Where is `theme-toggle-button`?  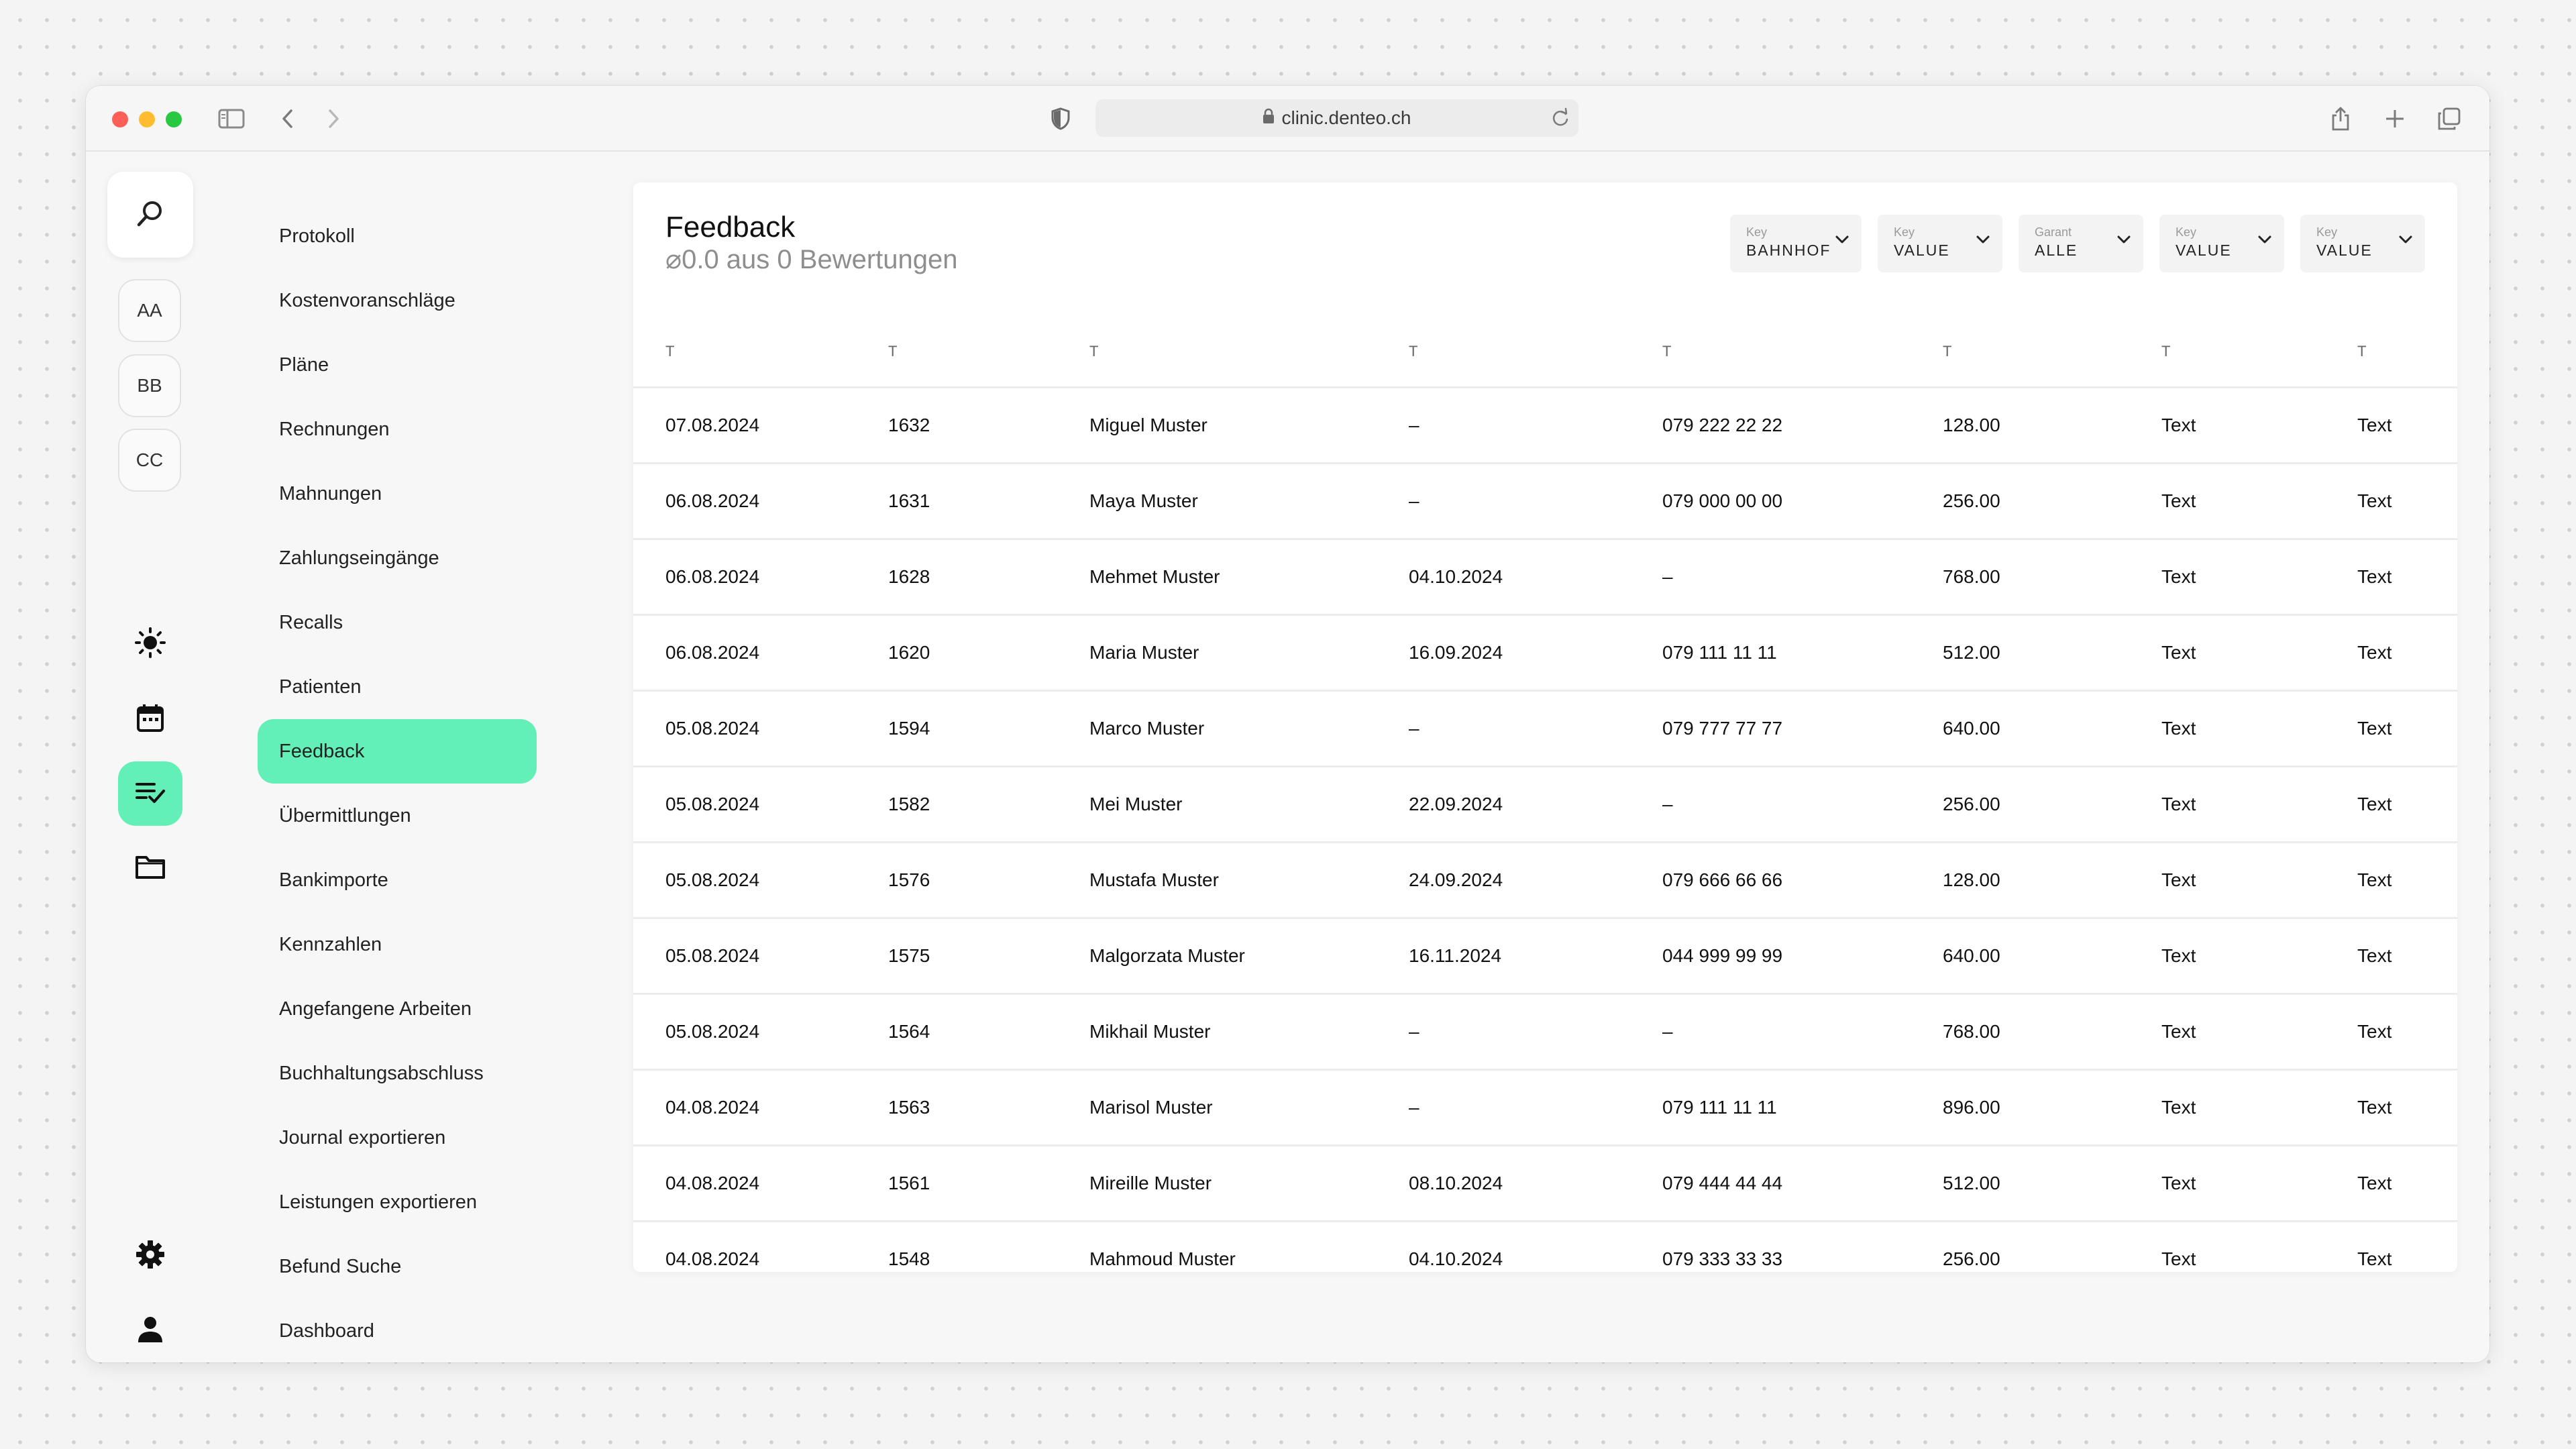
theme-toggle-button is located at coordinates (150, 644).